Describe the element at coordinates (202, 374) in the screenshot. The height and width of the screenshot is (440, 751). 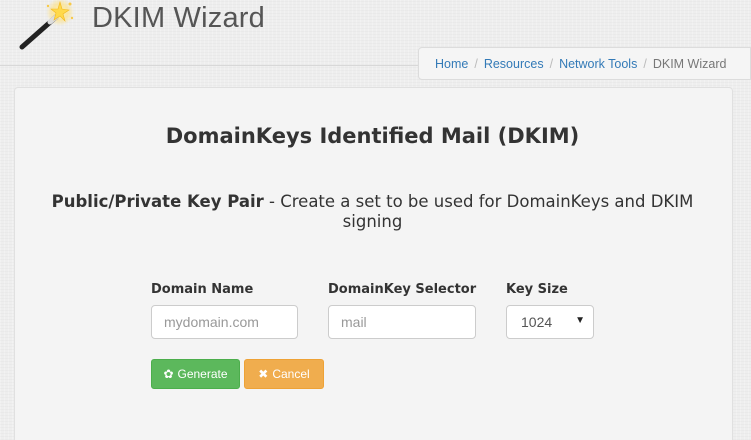
I see `generate-button-label: Generate` at that location.